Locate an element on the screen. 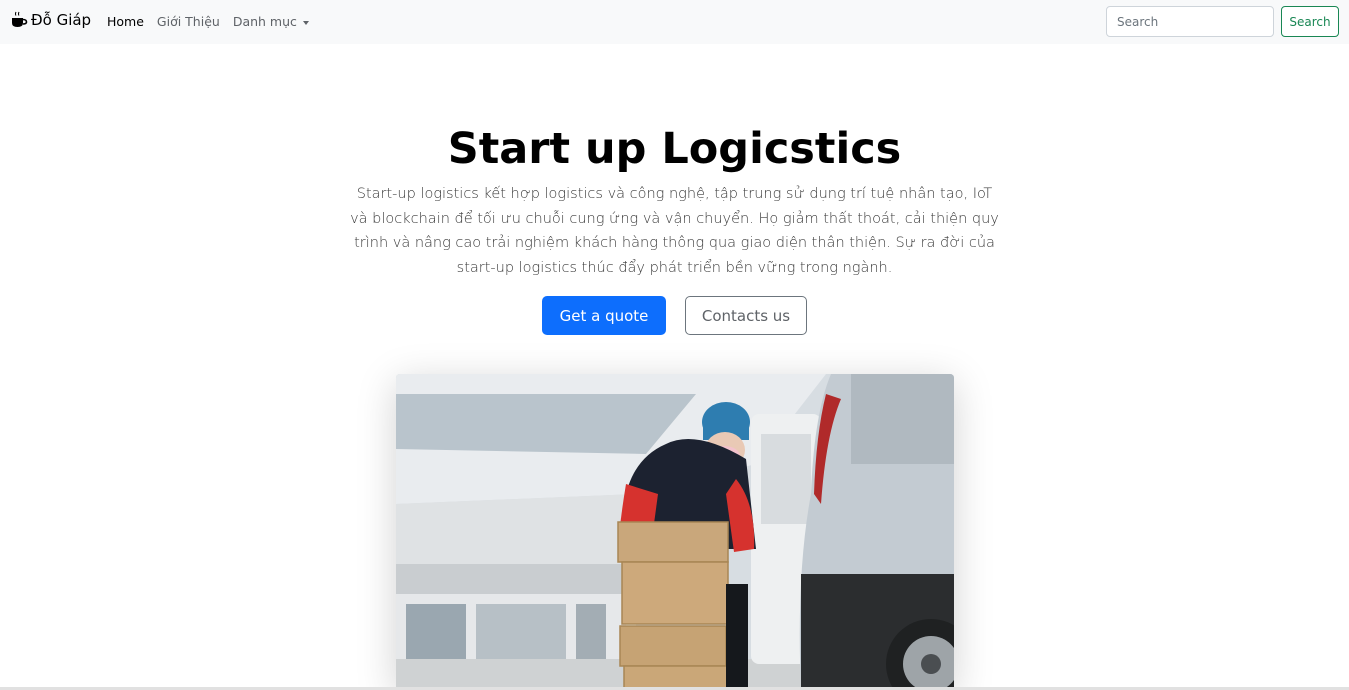 This screenshot has height=690, width=1349. get-quote-button: Get a quote is located at coordinates (604, 315).